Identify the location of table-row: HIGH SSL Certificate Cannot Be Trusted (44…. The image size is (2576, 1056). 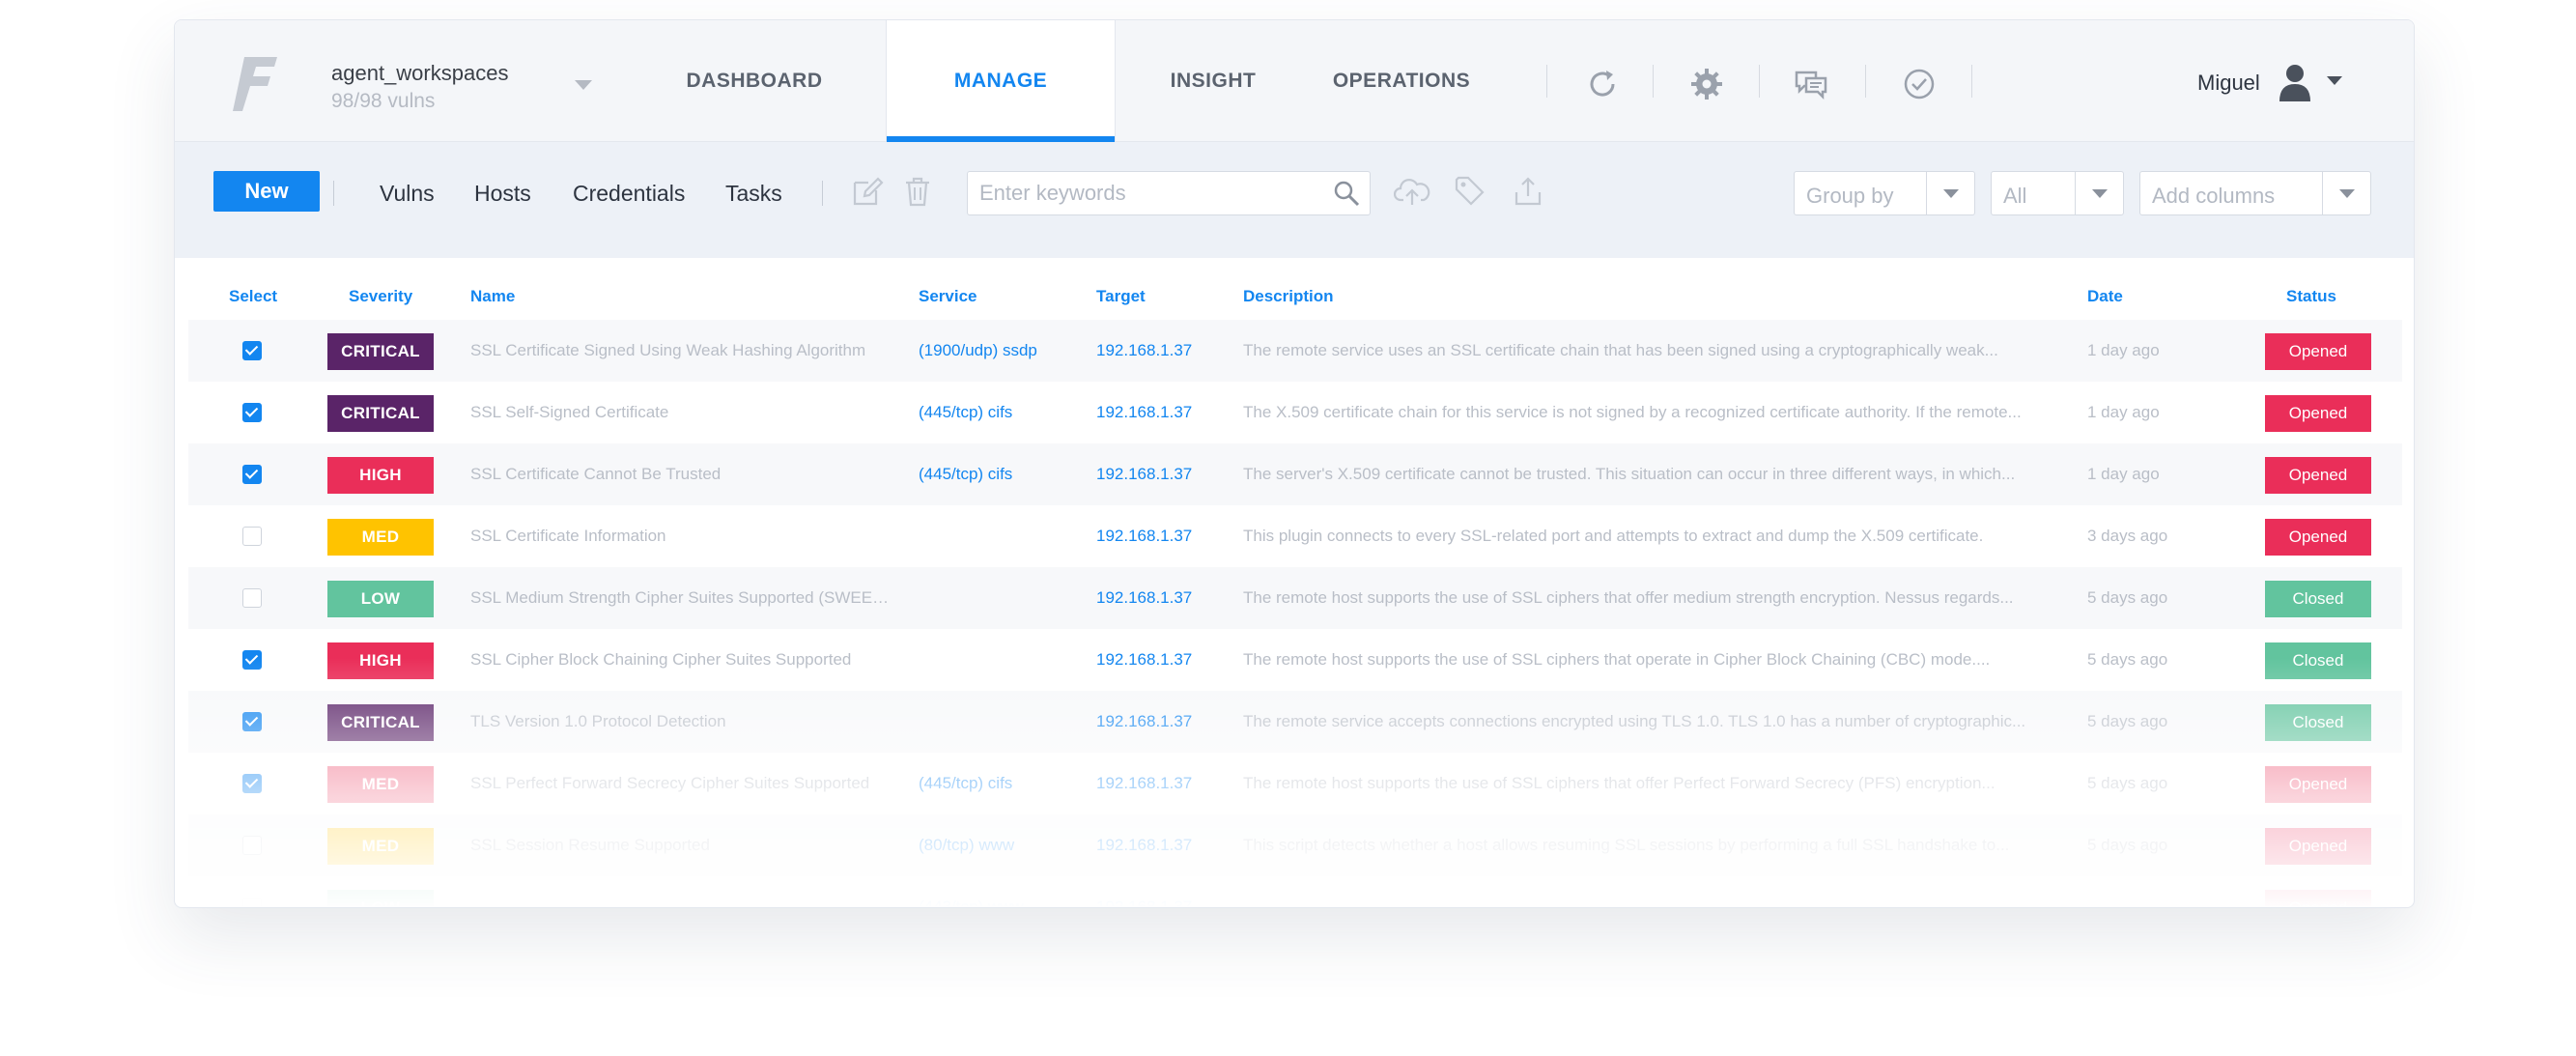
(1295, 474).